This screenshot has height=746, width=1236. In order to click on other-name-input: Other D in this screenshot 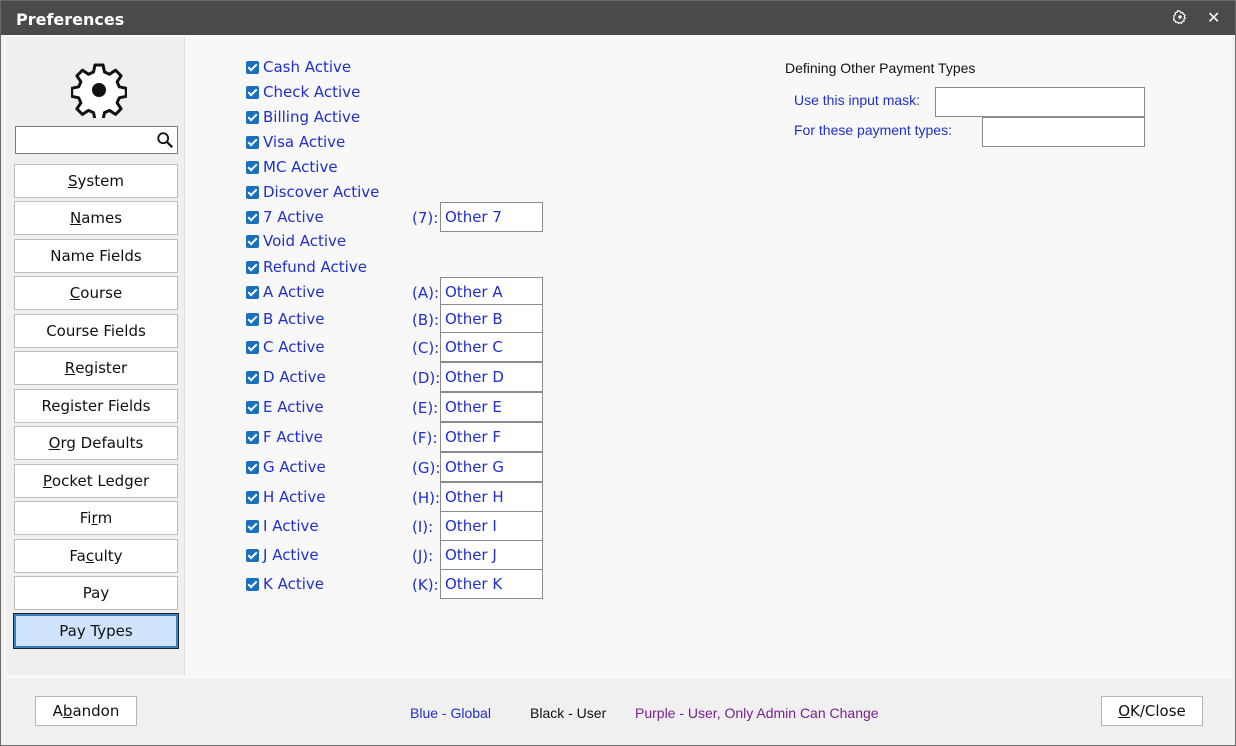, I will do `click(491, 377)`.